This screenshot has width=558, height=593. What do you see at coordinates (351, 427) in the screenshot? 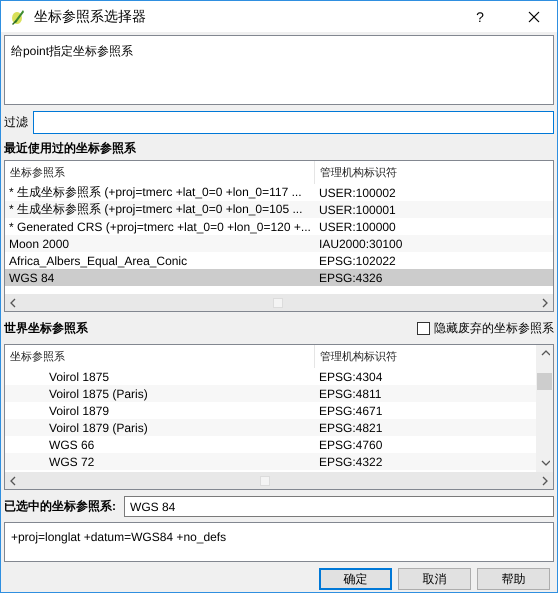
I see `authority-id-cell-text: EPSG:4821` at bounding box center [351, 427].